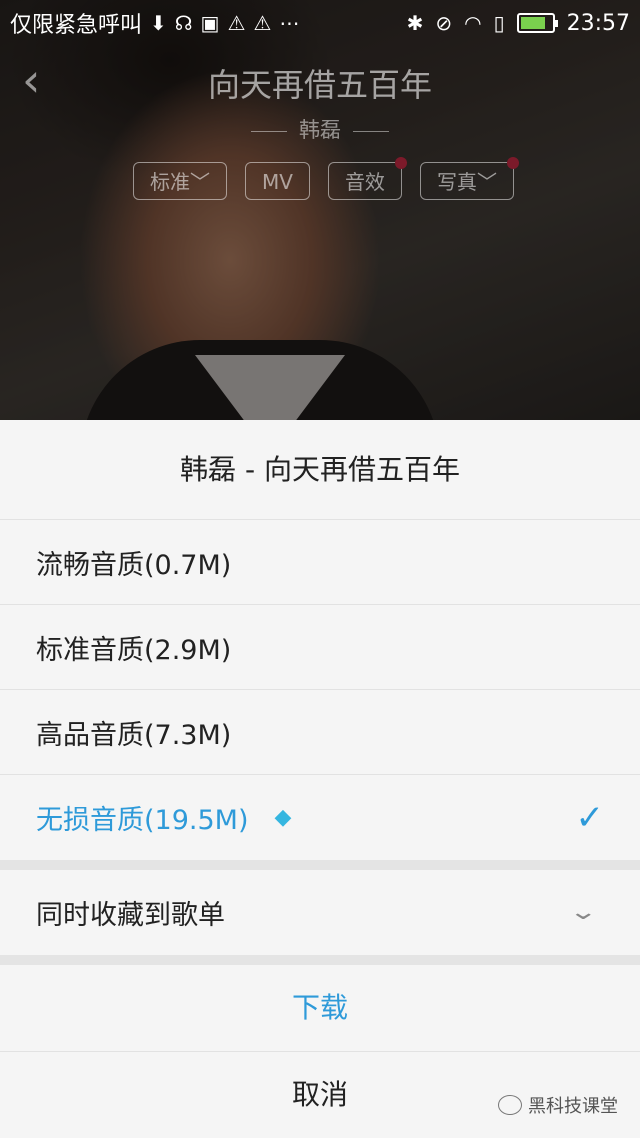  I want to click on image-icon: ▣, so click(210, 23).